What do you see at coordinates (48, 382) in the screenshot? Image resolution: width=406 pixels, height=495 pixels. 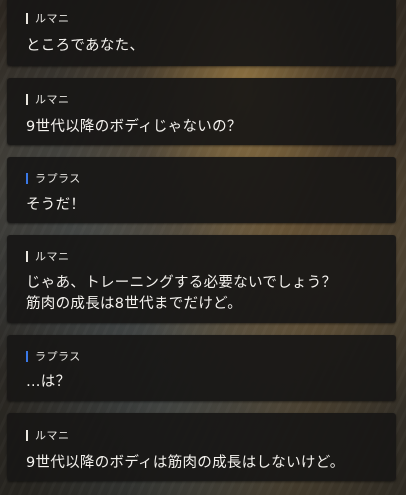 I see `dialogue-text: …は？` at bounding box center [48, 382].